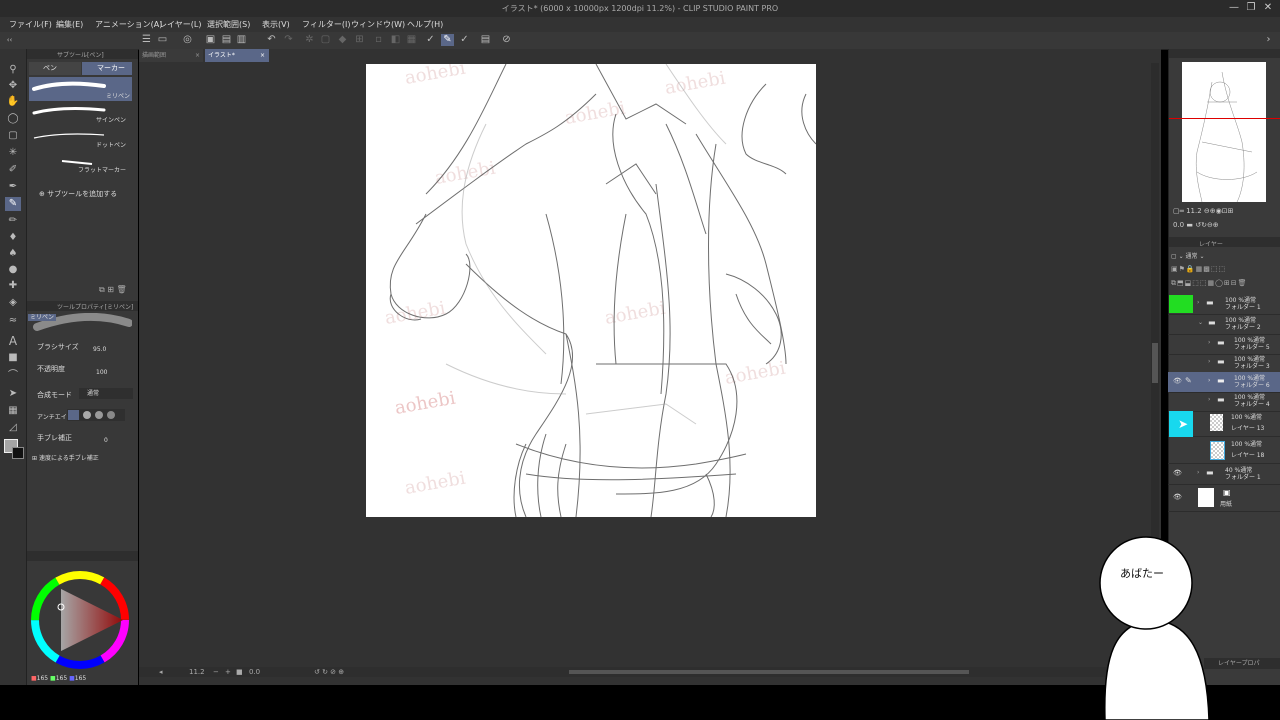 The image size is (1280, 720). What do you see at coordinates (216, 672) in the screenshot?
I see `zoom-out-icon: −` at bounding box center [216, 672].